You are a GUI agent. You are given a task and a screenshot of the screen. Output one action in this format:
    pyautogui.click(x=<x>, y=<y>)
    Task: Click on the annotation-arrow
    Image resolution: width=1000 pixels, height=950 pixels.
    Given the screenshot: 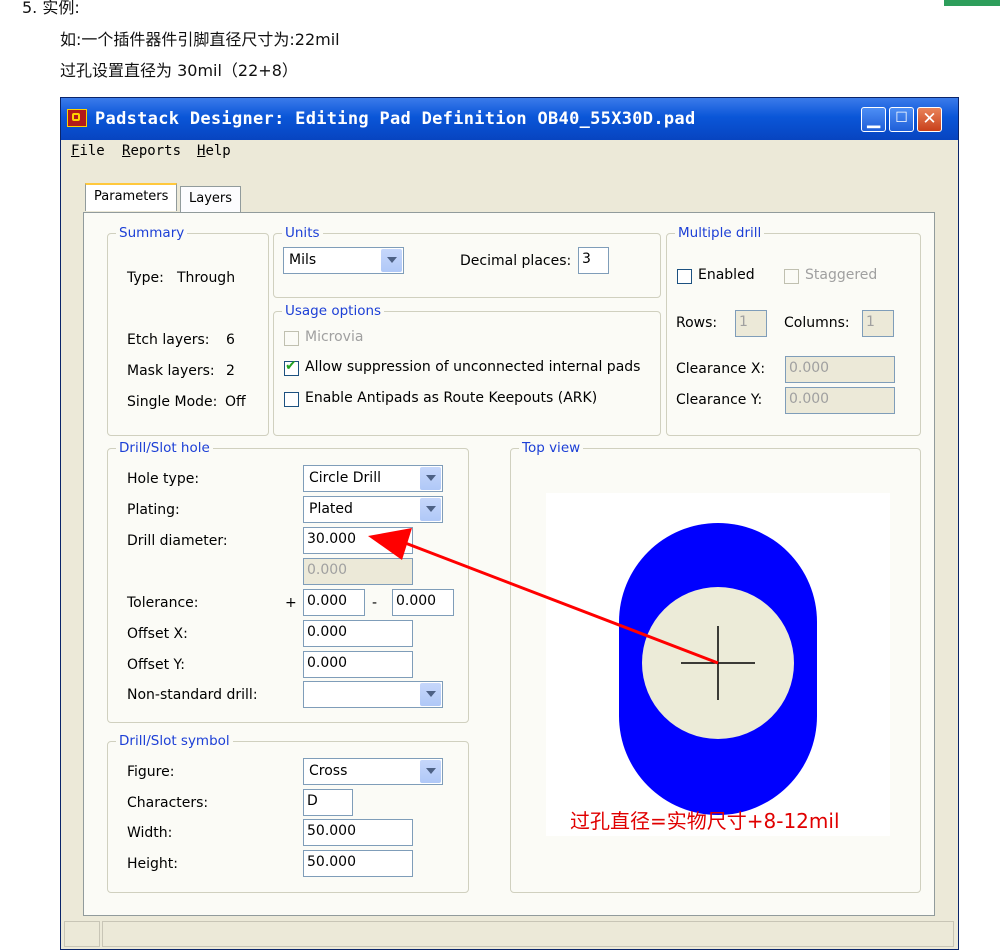 What is the action you would take?
    pyautogui.click(x=543, y=596)
    